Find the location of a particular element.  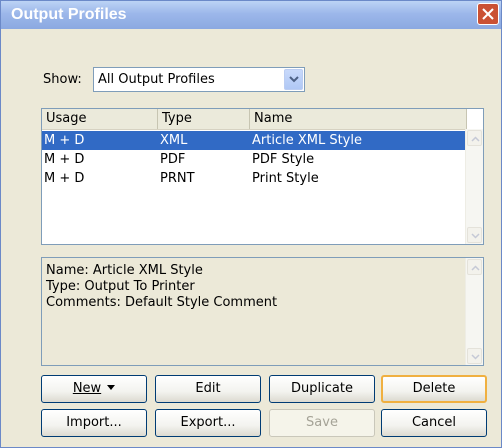

cancel-button: Cancel is located at coordinates (434, 423).